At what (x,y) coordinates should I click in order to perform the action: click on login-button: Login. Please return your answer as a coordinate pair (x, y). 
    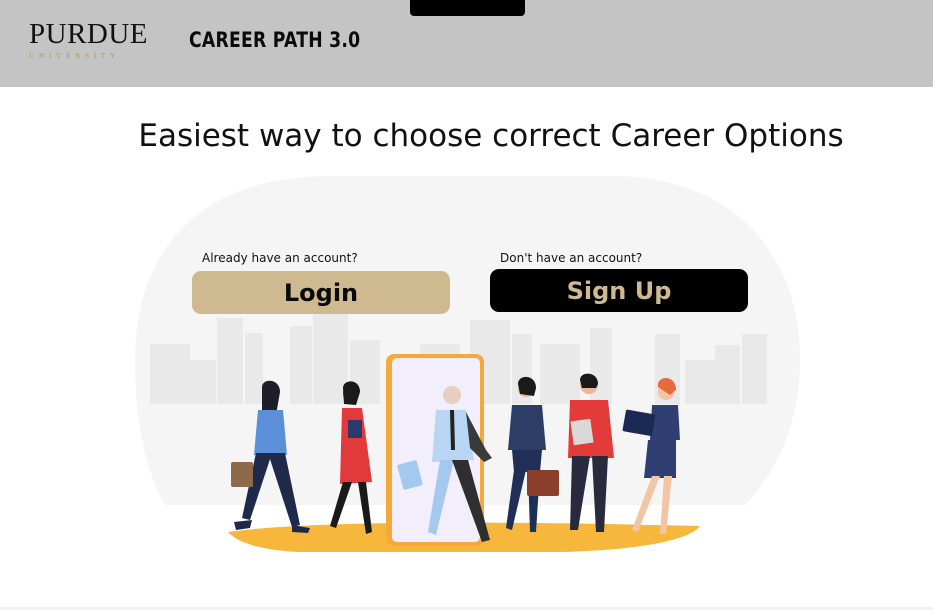
    Looking at the image, I should click on (321, 292).